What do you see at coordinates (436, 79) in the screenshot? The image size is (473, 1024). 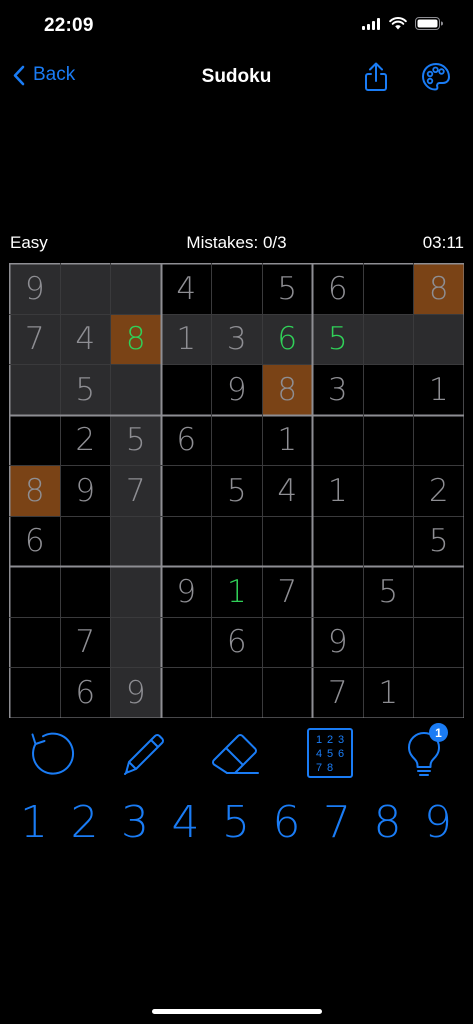 I see `theme-palette-button` at bounding box center [436, 79].